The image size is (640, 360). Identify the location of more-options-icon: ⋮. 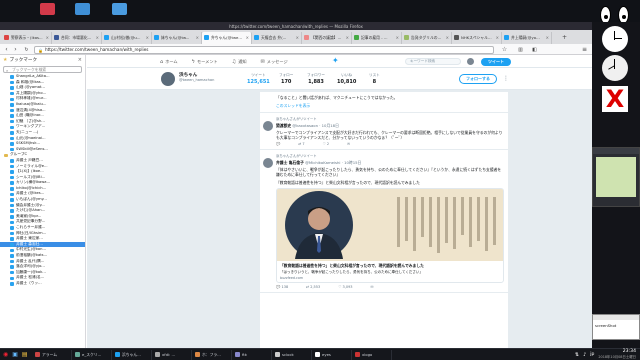
(506, 78).